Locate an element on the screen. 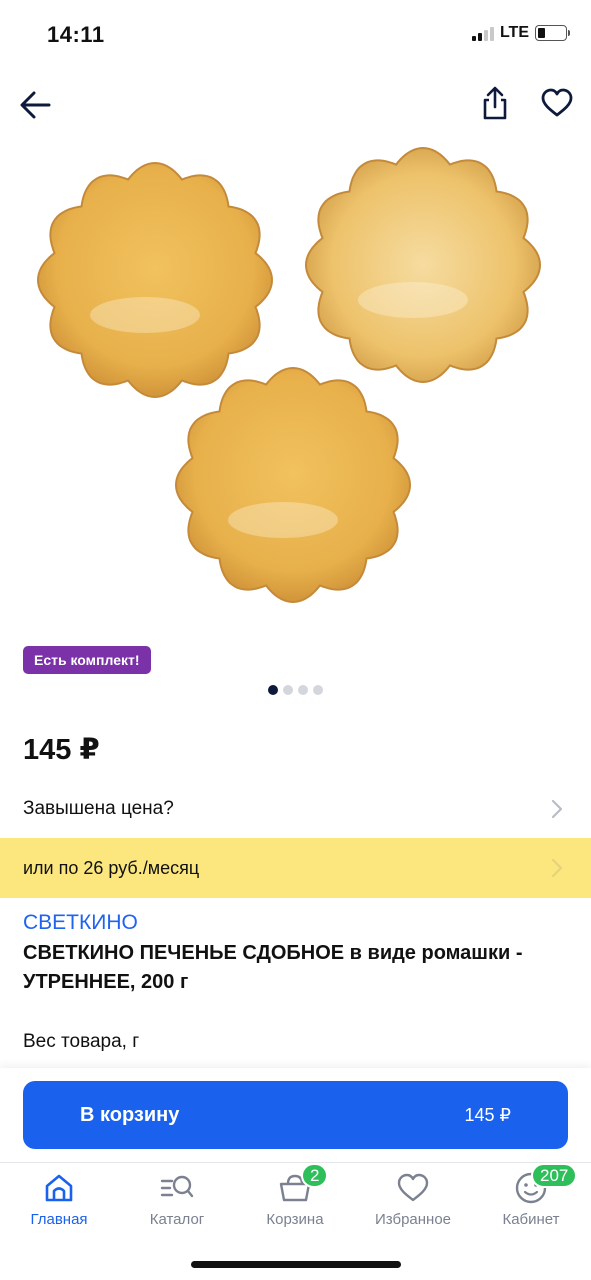  tab-home-label: Главная is located at coordinates (59, 1219).